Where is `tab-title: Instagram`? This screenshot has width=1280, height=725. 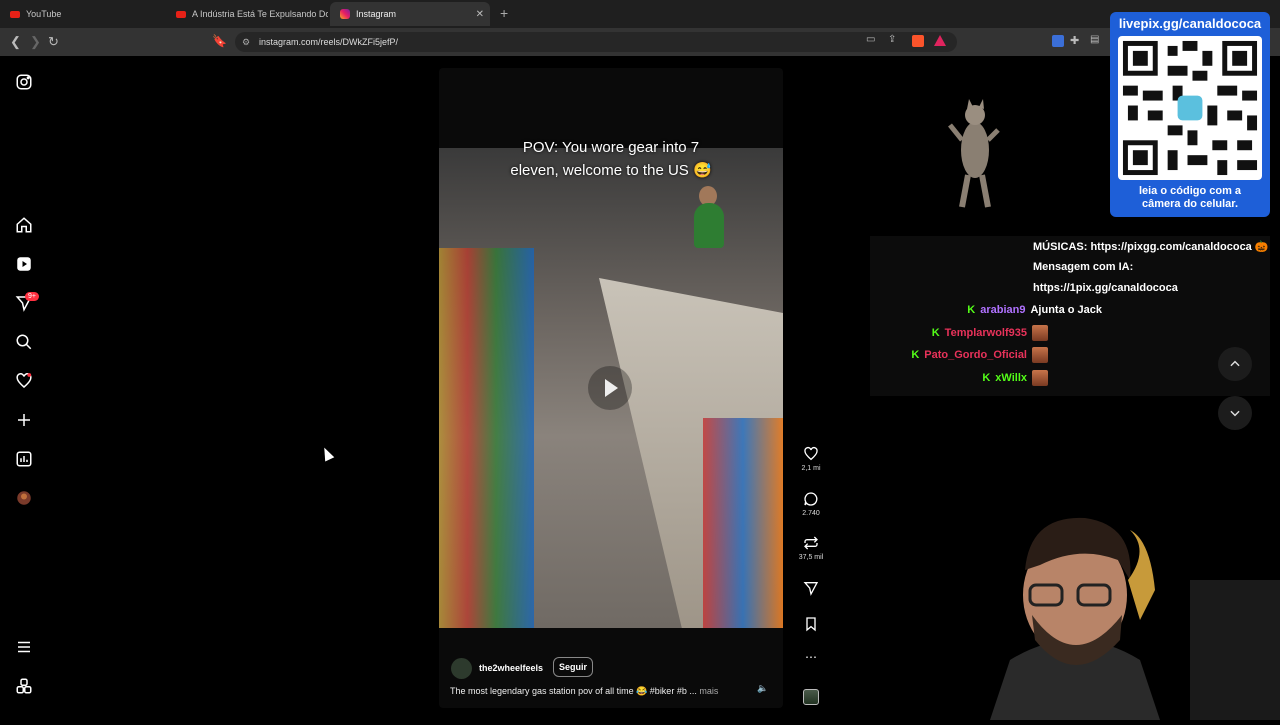 tab-title: Instagram is located at coordinates (376, 14).